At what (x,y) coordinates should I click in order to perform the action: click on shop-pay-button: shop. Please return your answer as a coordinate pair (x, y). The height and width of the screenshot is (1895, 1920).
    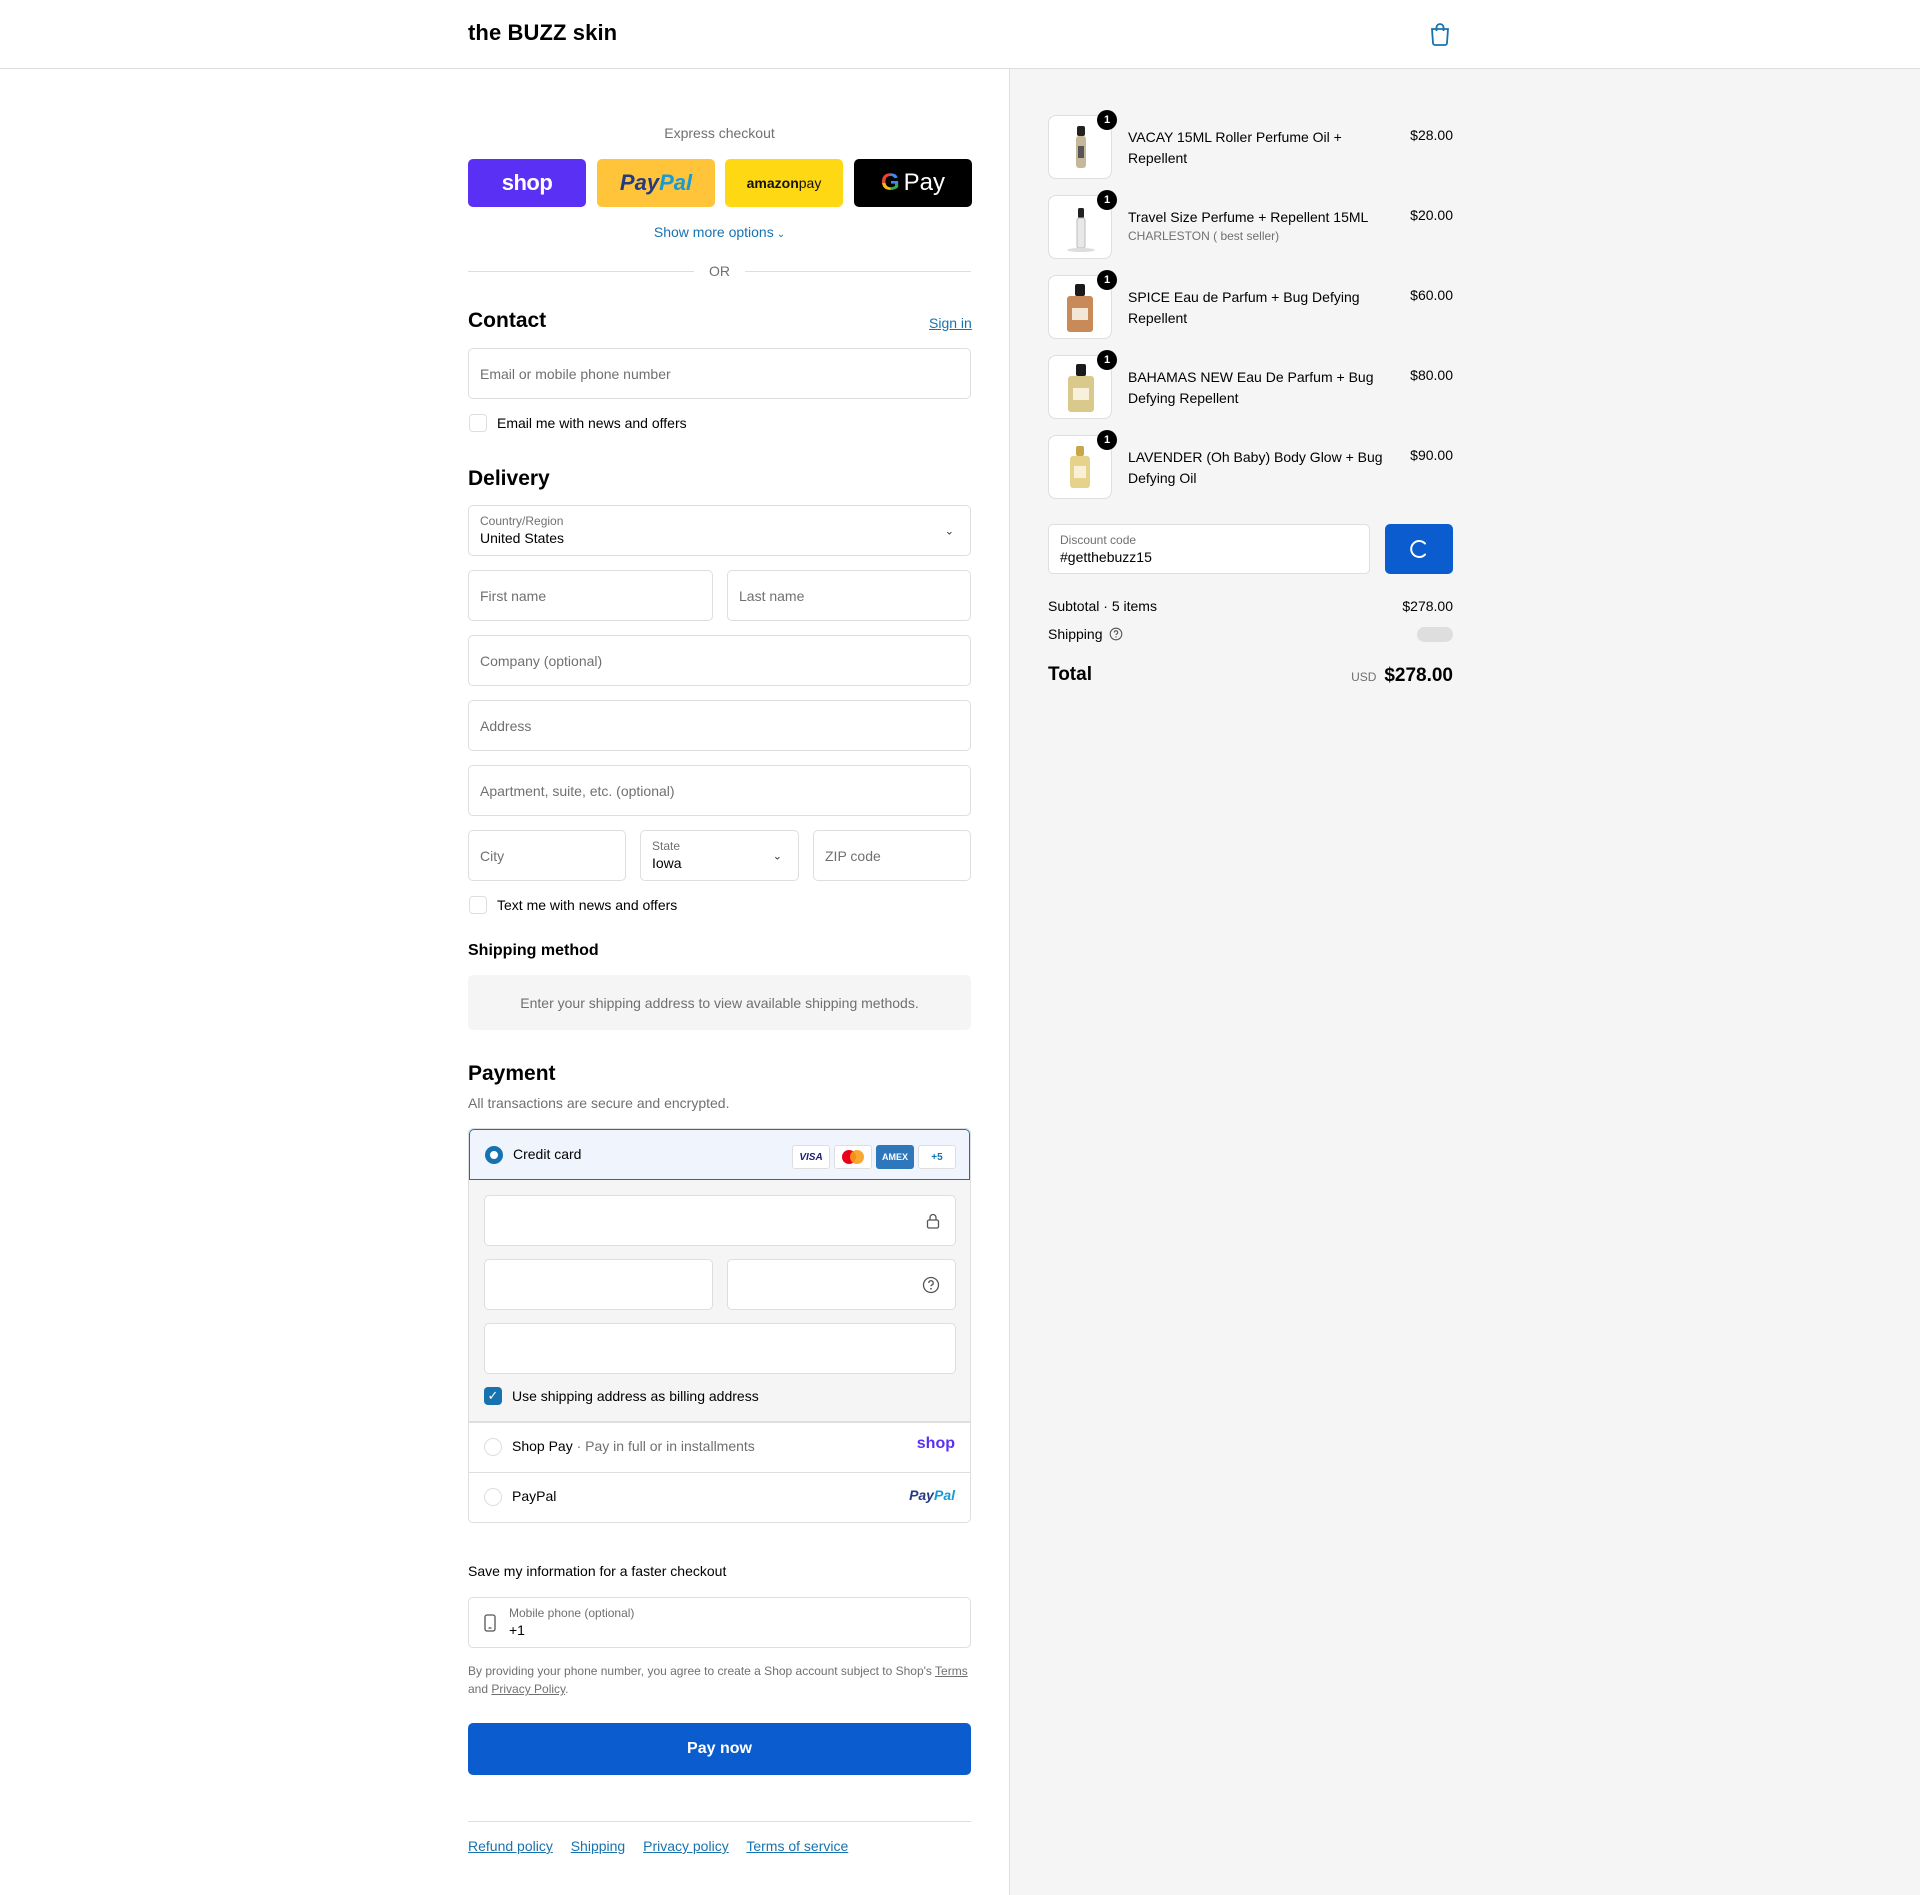
    Looking at the image, I should click on (527, 183).